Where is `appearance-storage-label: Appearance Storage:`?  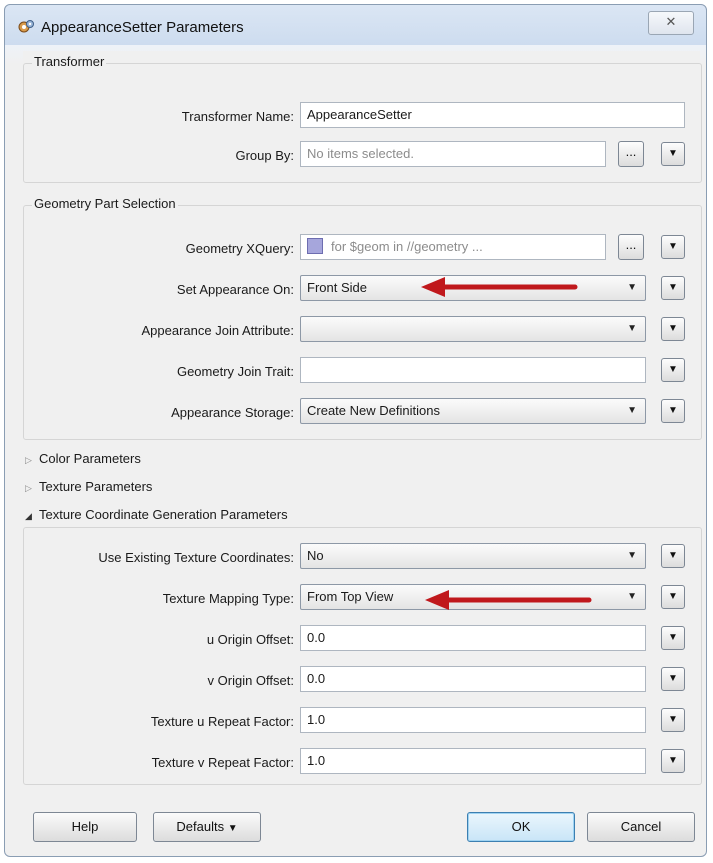 appearance-storage-label: Appearance Storage: is located at coordinates (232, 412).